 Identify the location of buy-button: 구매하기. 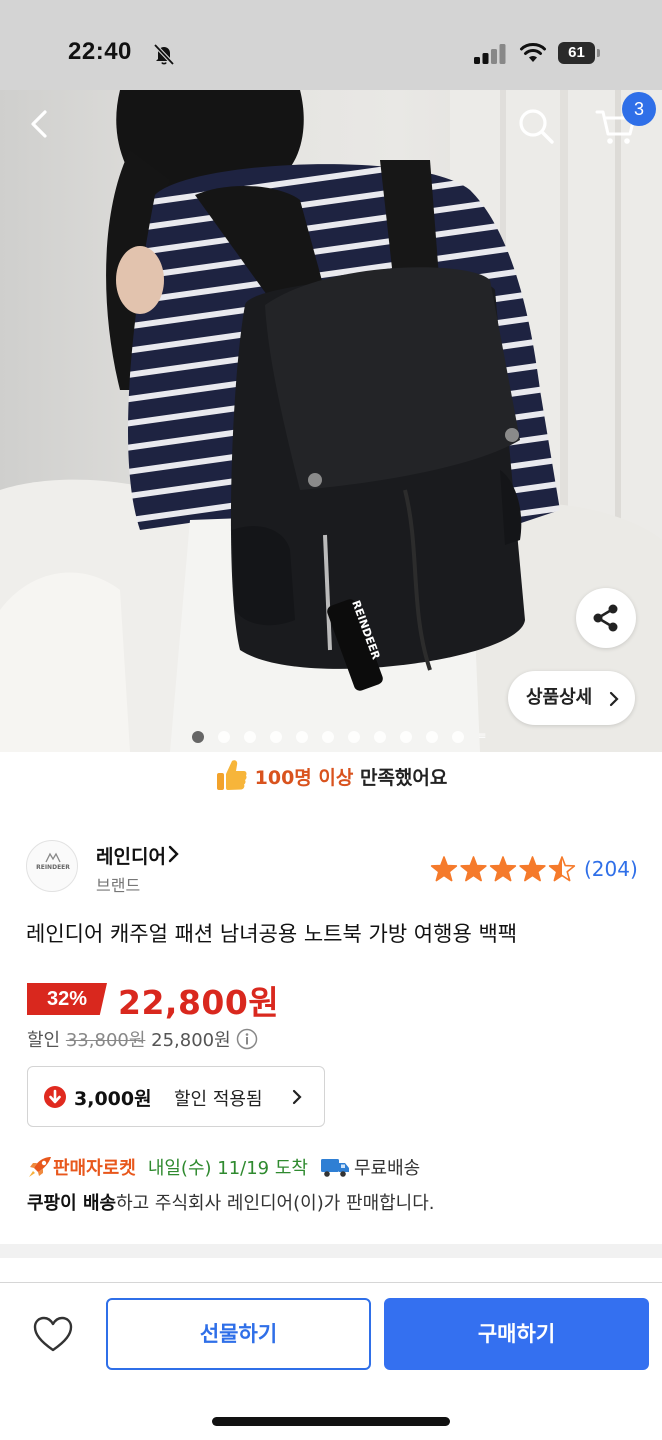
(516, 1334).